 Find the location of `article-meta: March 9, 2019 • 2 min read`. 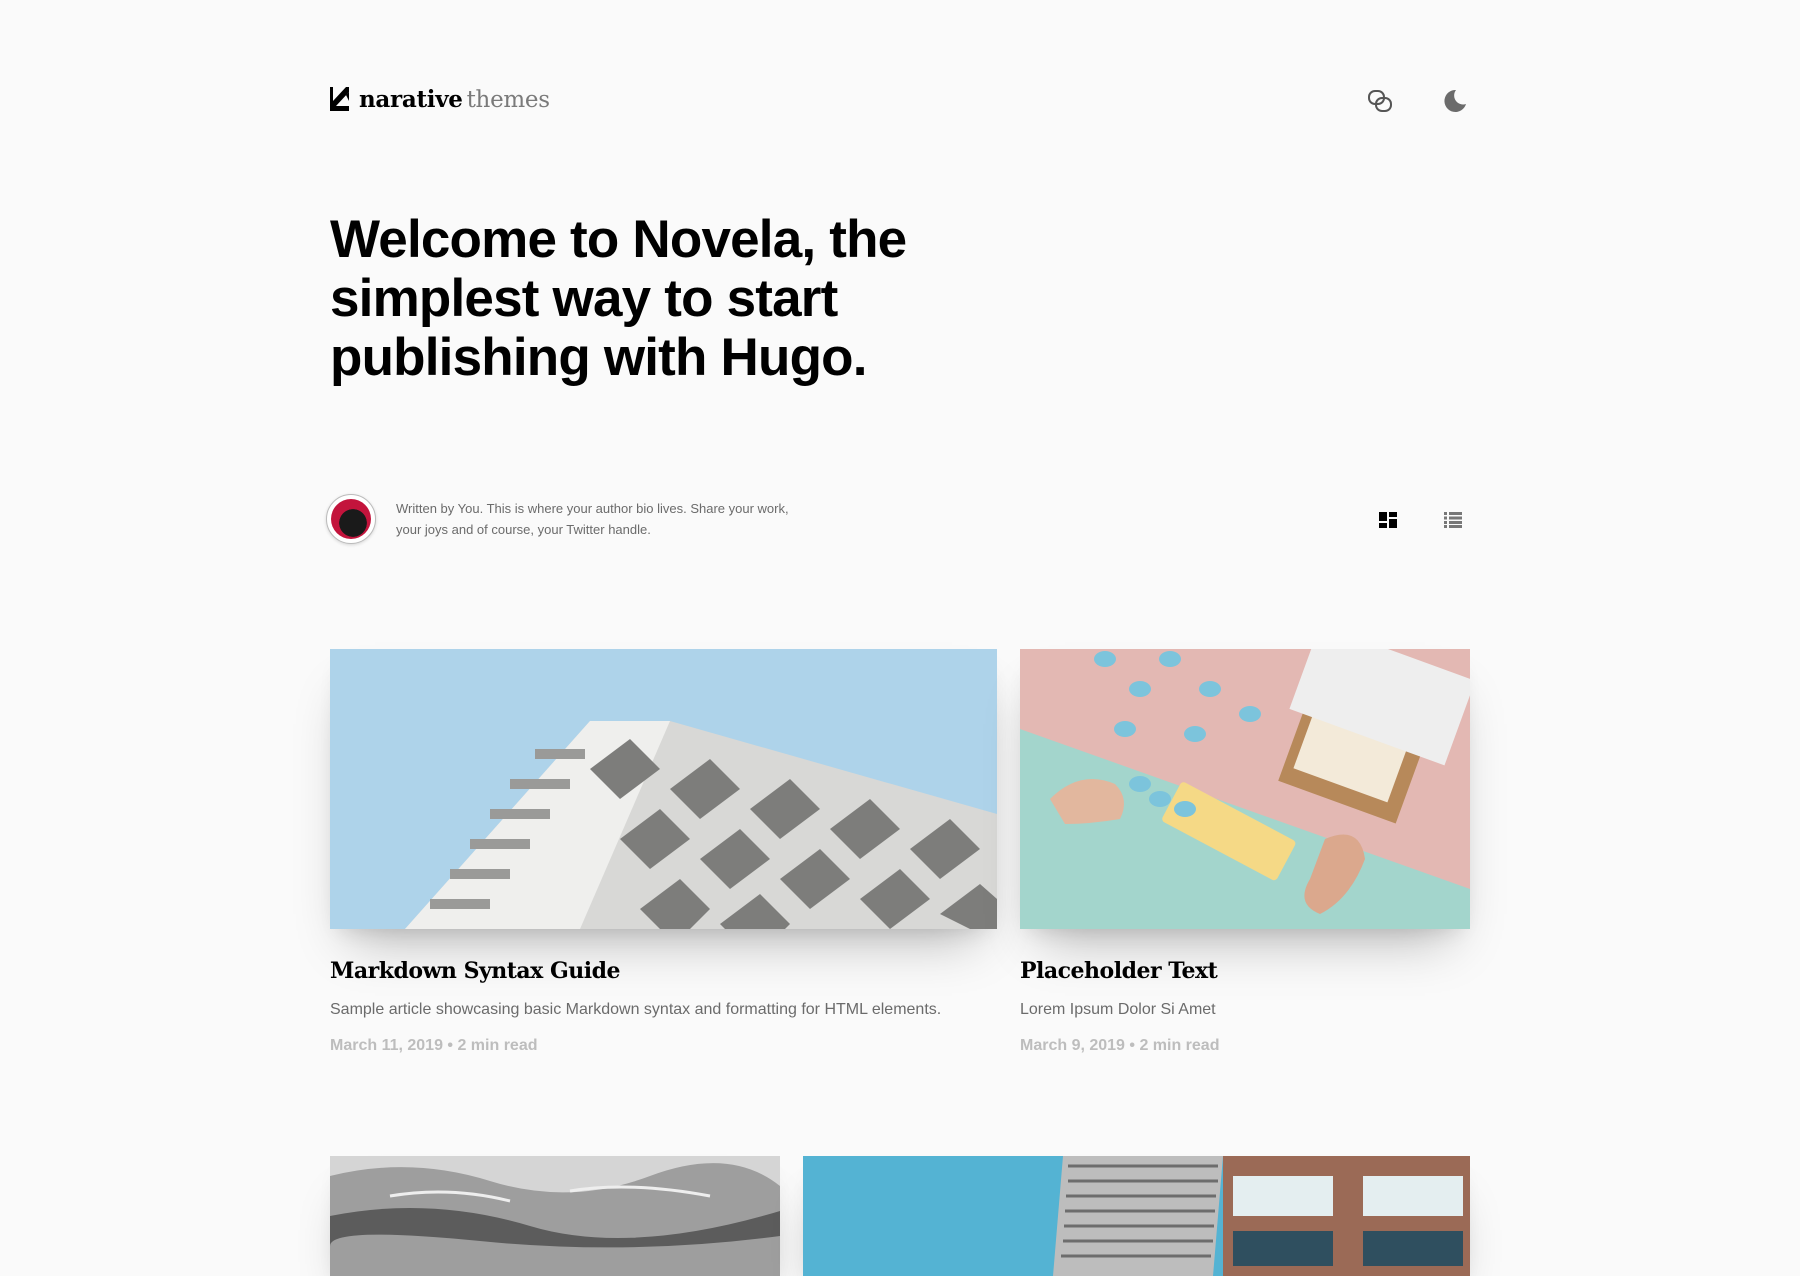

article-meta: March 9, 2019 • 2 min read is located at coordinates (1120, 1045).